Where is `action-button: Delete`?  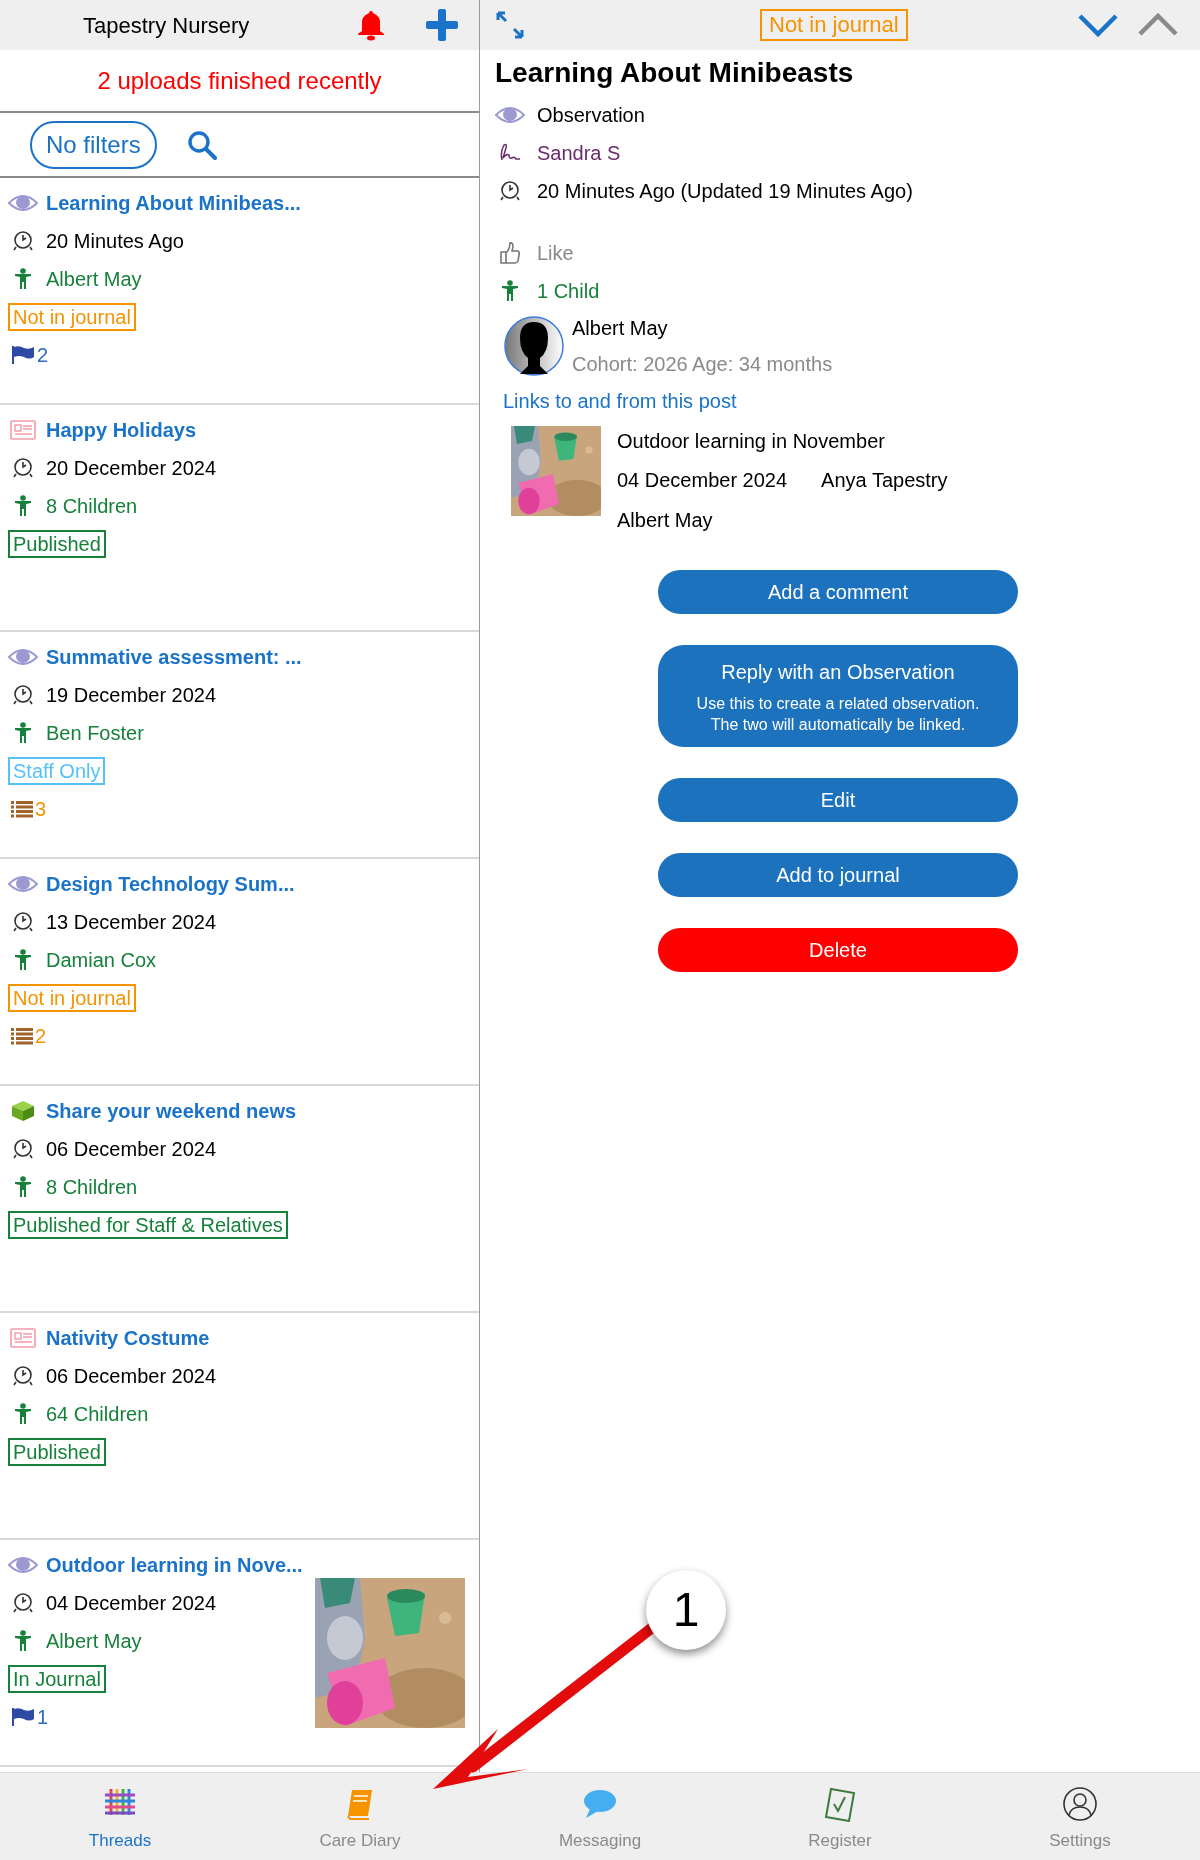 action-button: Delete is located at coordinates (838, 950).